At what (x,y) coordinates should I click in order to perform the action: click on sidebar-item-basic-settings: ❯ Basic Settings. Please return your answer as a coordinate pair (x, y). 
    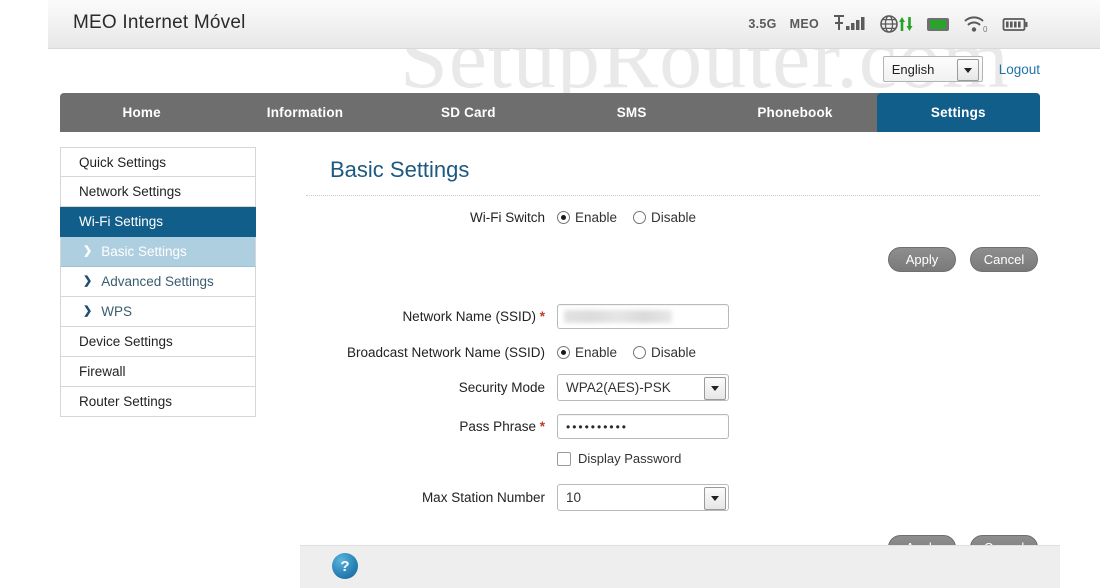
    Looking at the image, I should click on (158, 252).